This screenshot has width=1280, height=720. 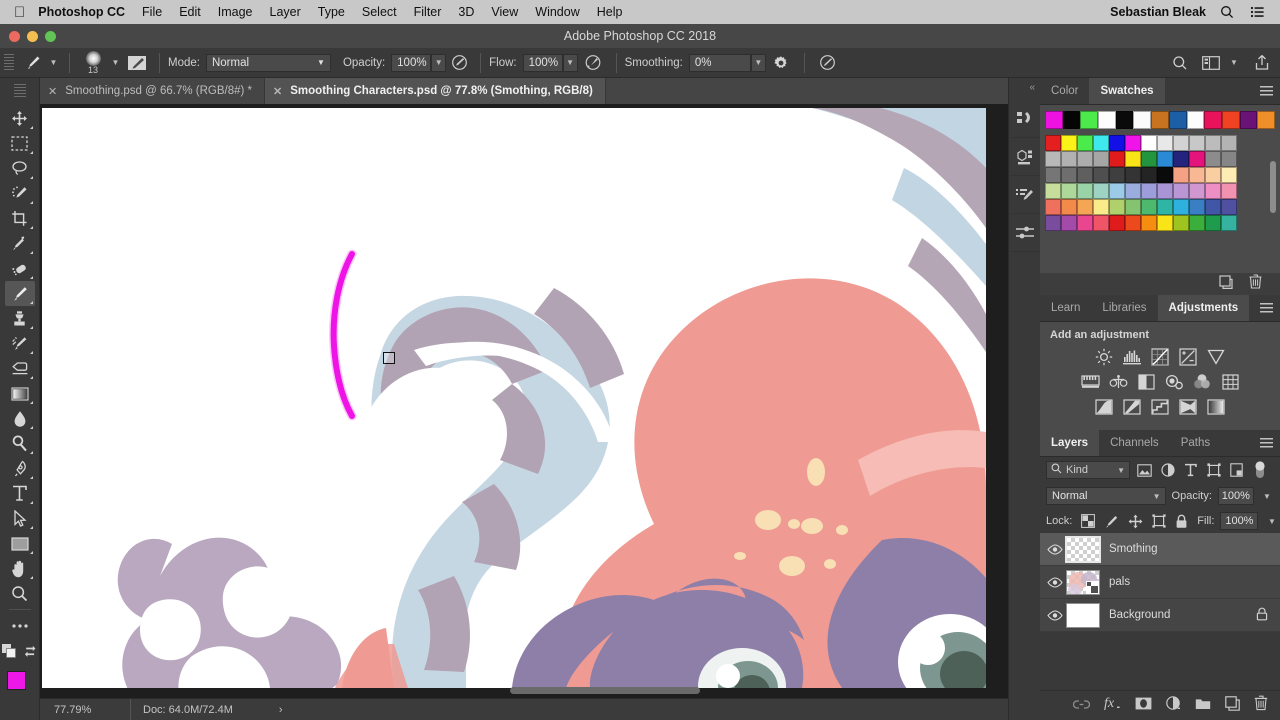 What do you see at coordinates (1230, 381) in the screenshot?
I see `color-lookup-icon` at bounding box center [1230, 381].